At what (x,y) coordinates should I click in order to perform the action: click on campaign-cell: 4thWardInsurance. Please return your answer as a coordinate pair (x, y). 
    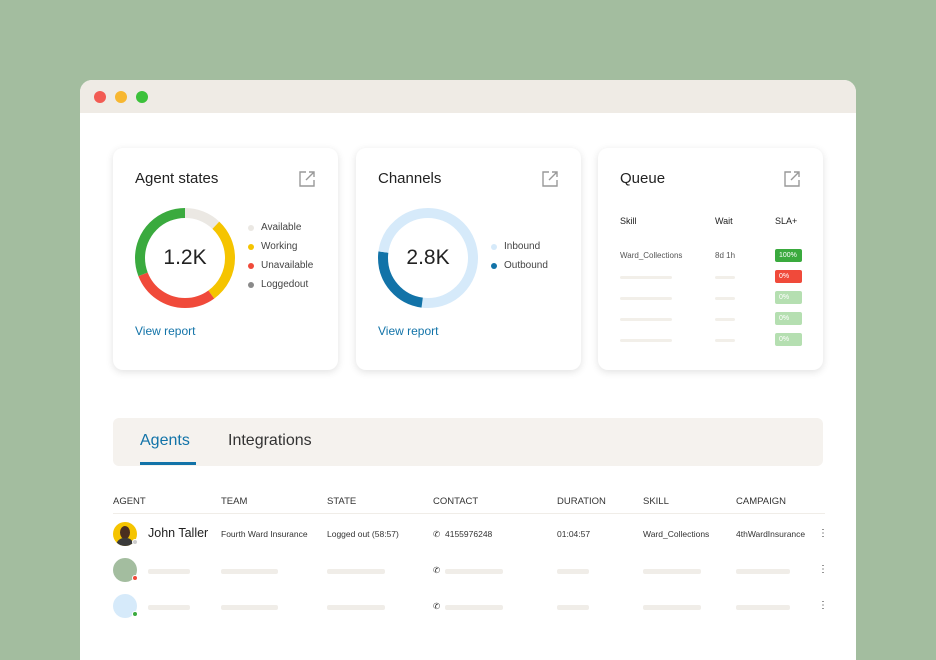
    Looking at the image, I should click on (771, 534).